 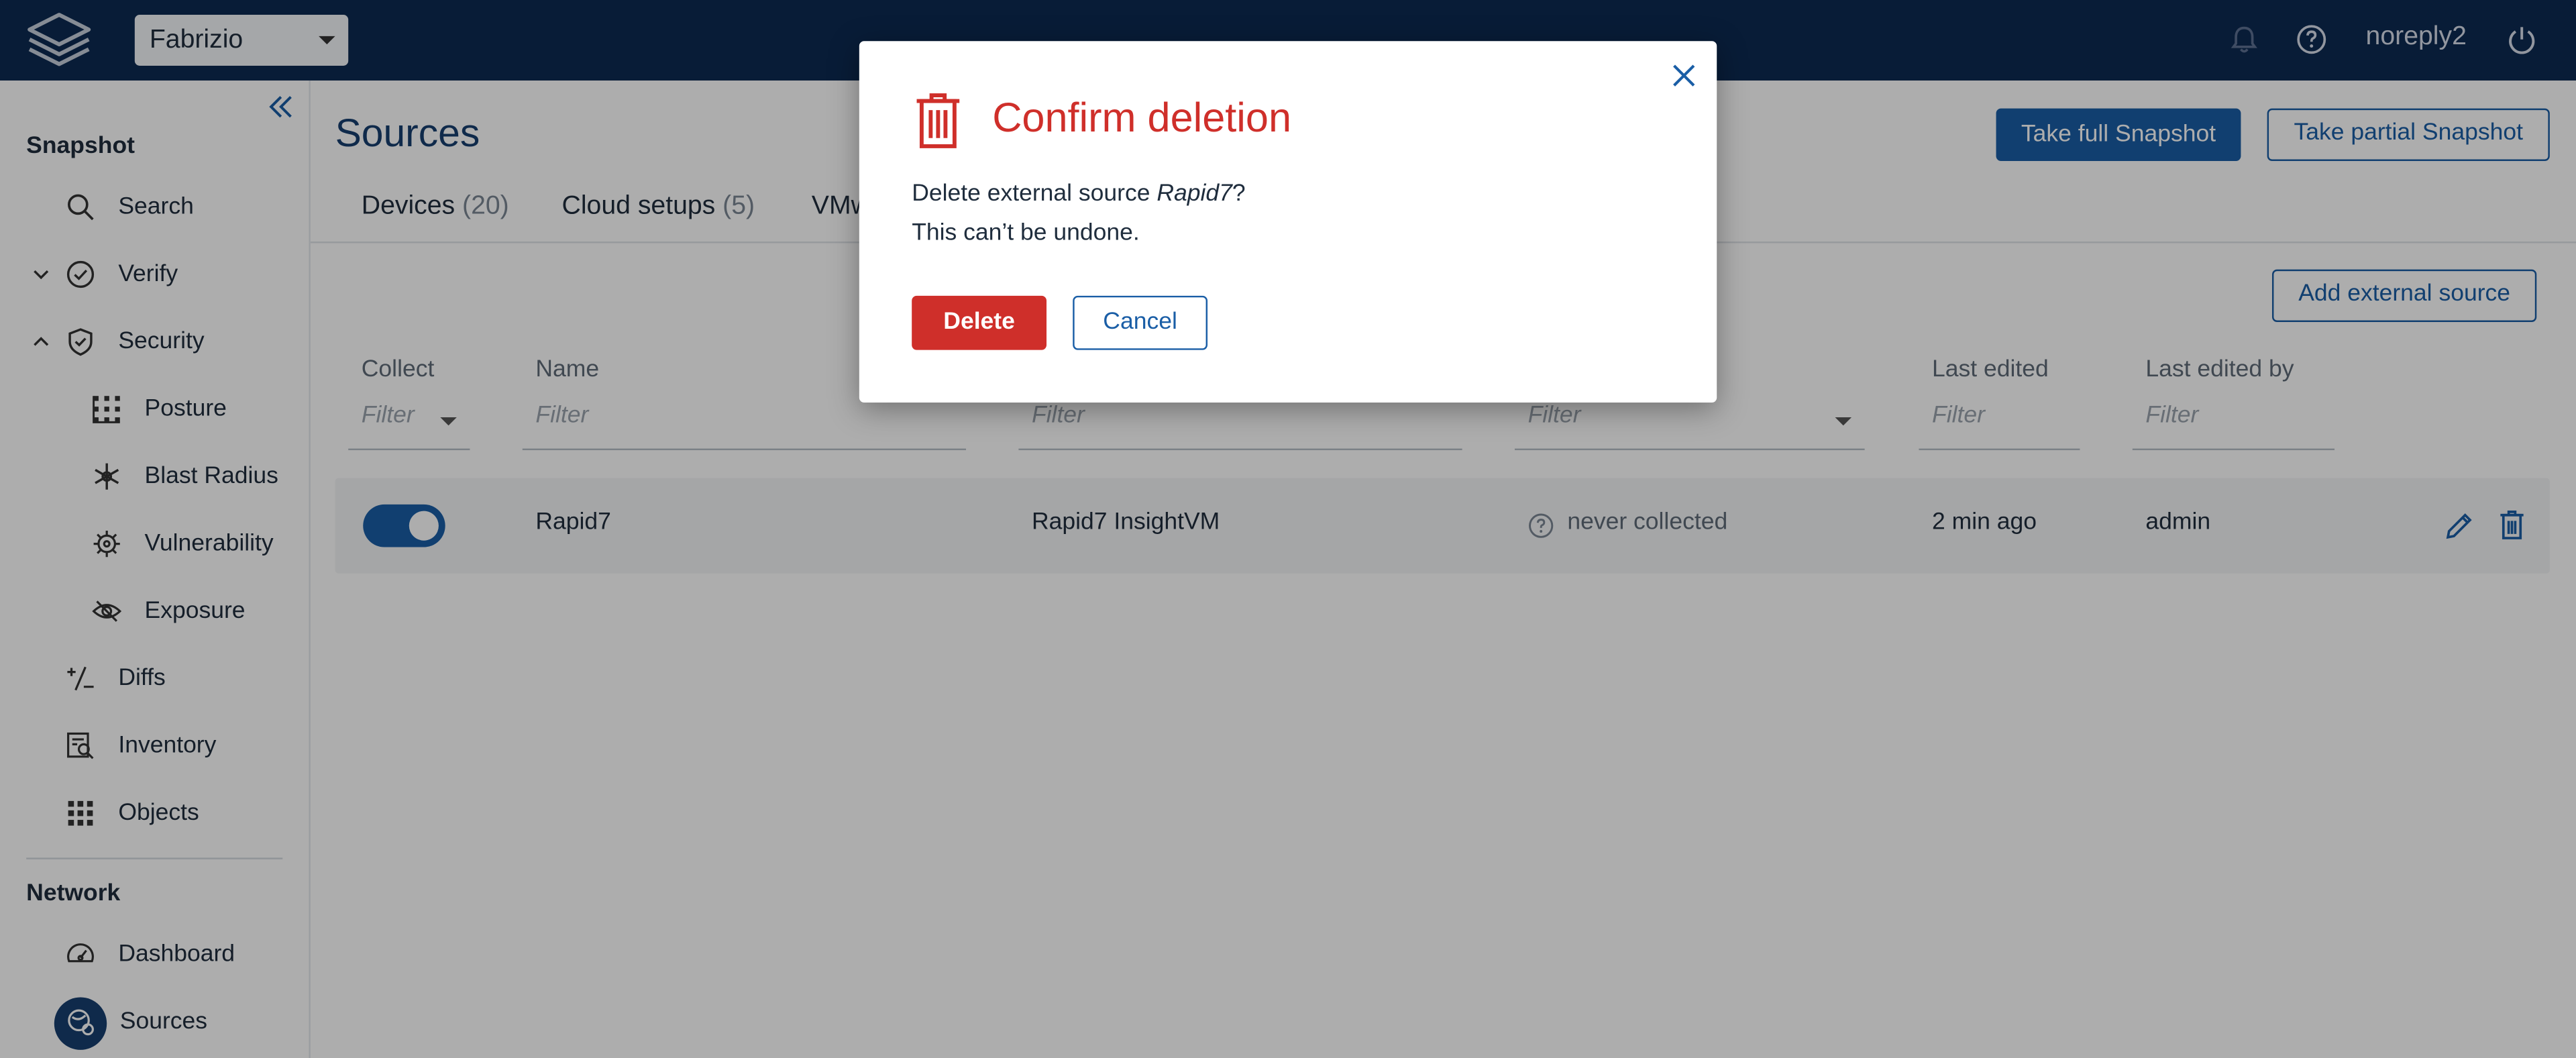 I want to click on trash-icon, so click(x=938, y=120).